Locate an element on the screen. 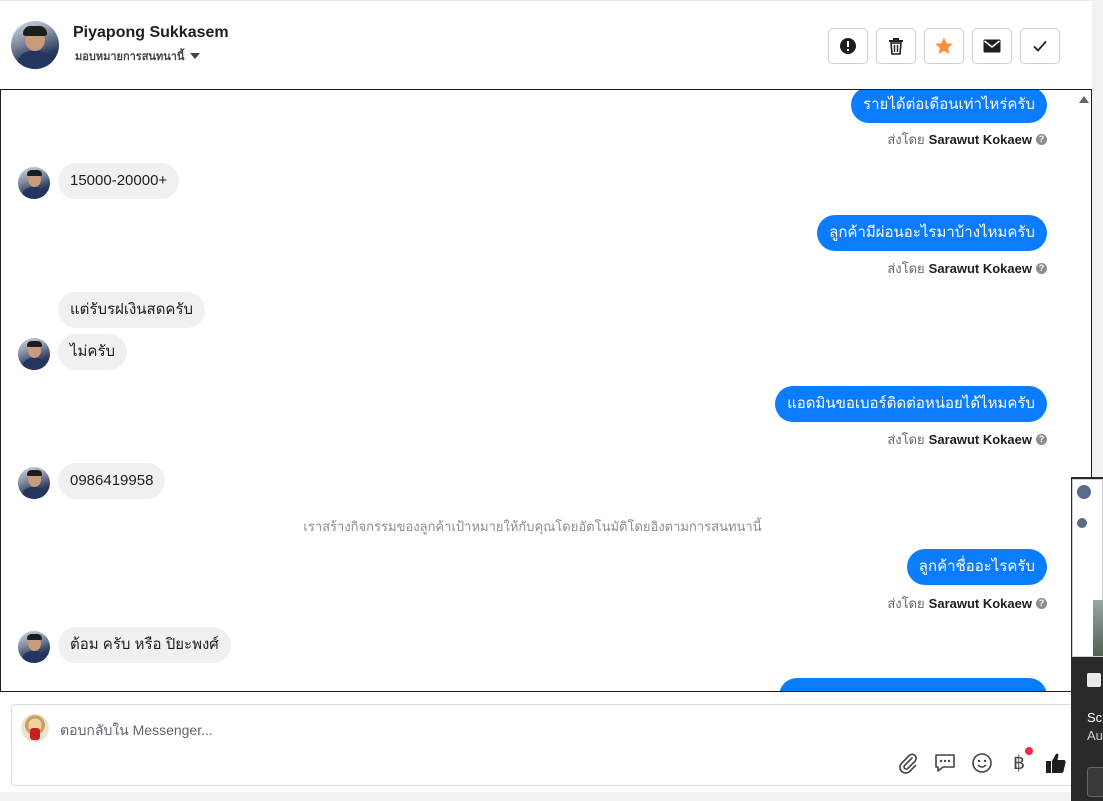 The height and width of the screenshot is (801, 1103). thumbs-up-icon is located at coordinates (1056, 763).